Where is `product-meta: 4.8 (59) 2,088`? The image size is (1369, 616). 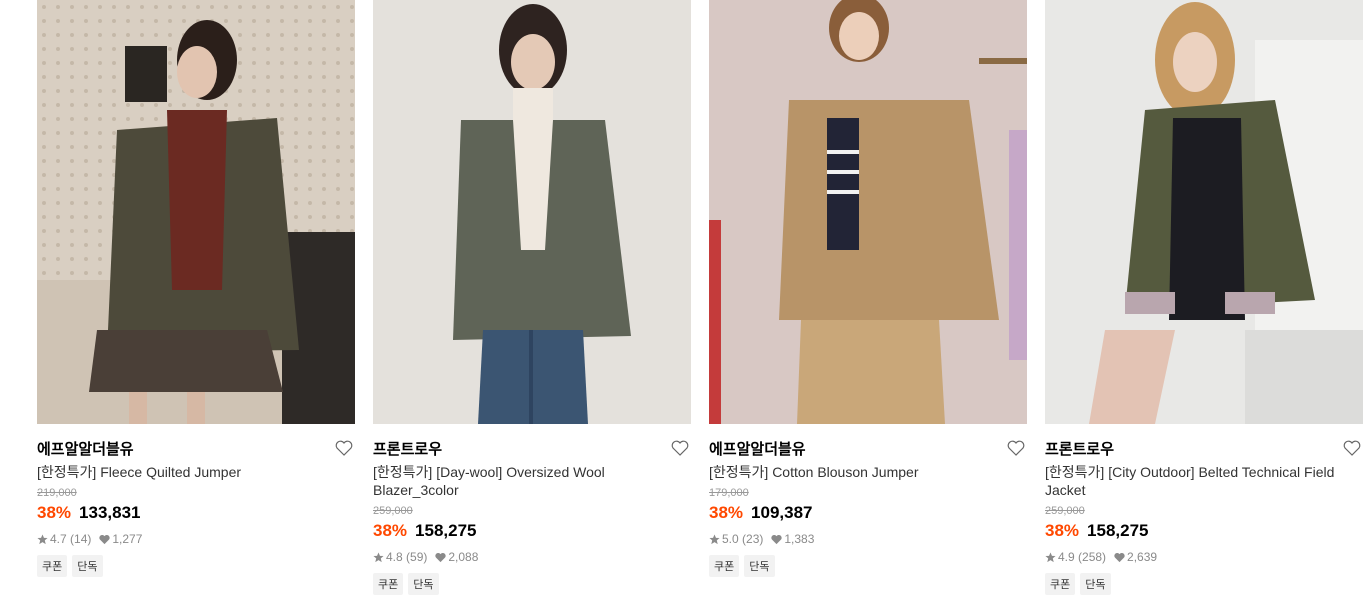 product-meta: 4.8 (59) 2,088 is located at coordinates (532, 557).